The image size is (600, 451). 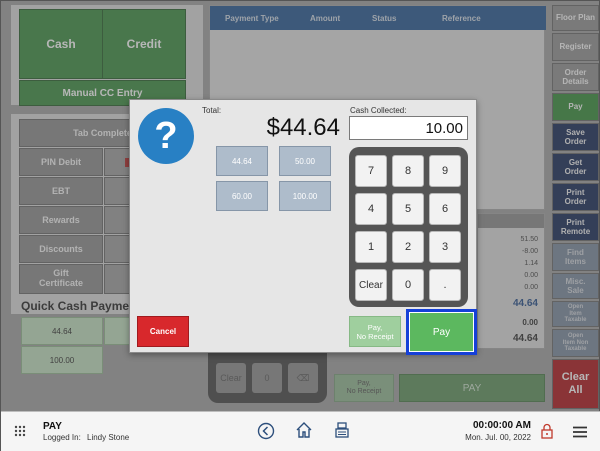 I want to click on key-0-label: 0, so click(x=408, y=285).